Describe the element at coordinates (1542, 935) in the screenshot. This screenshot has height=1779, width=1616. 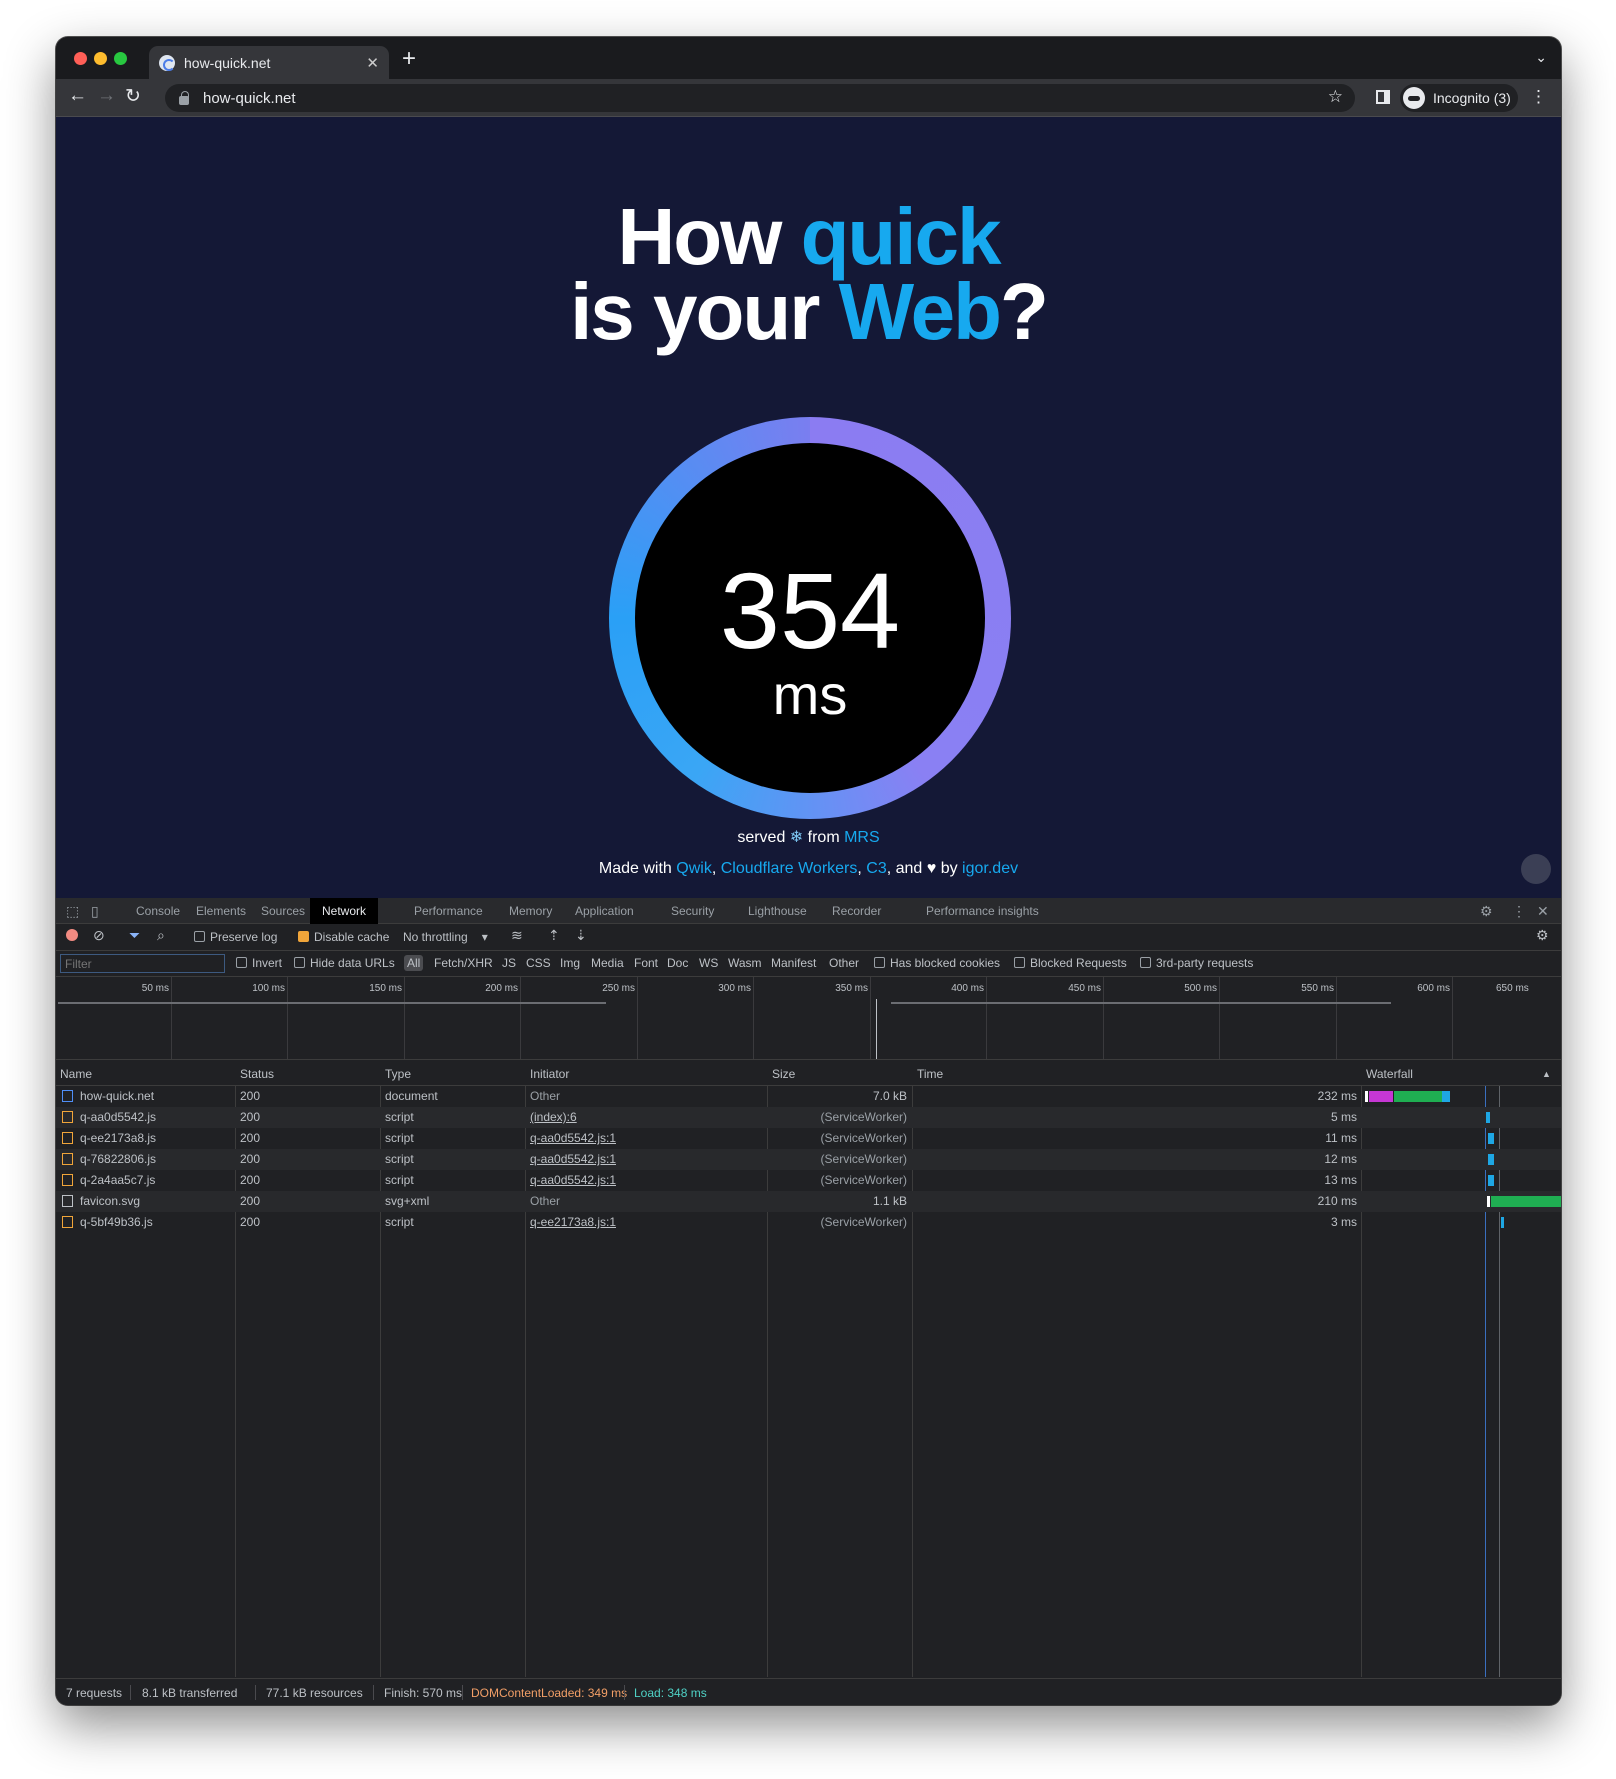
I see `network-settings-icon: ⚙` at that location.